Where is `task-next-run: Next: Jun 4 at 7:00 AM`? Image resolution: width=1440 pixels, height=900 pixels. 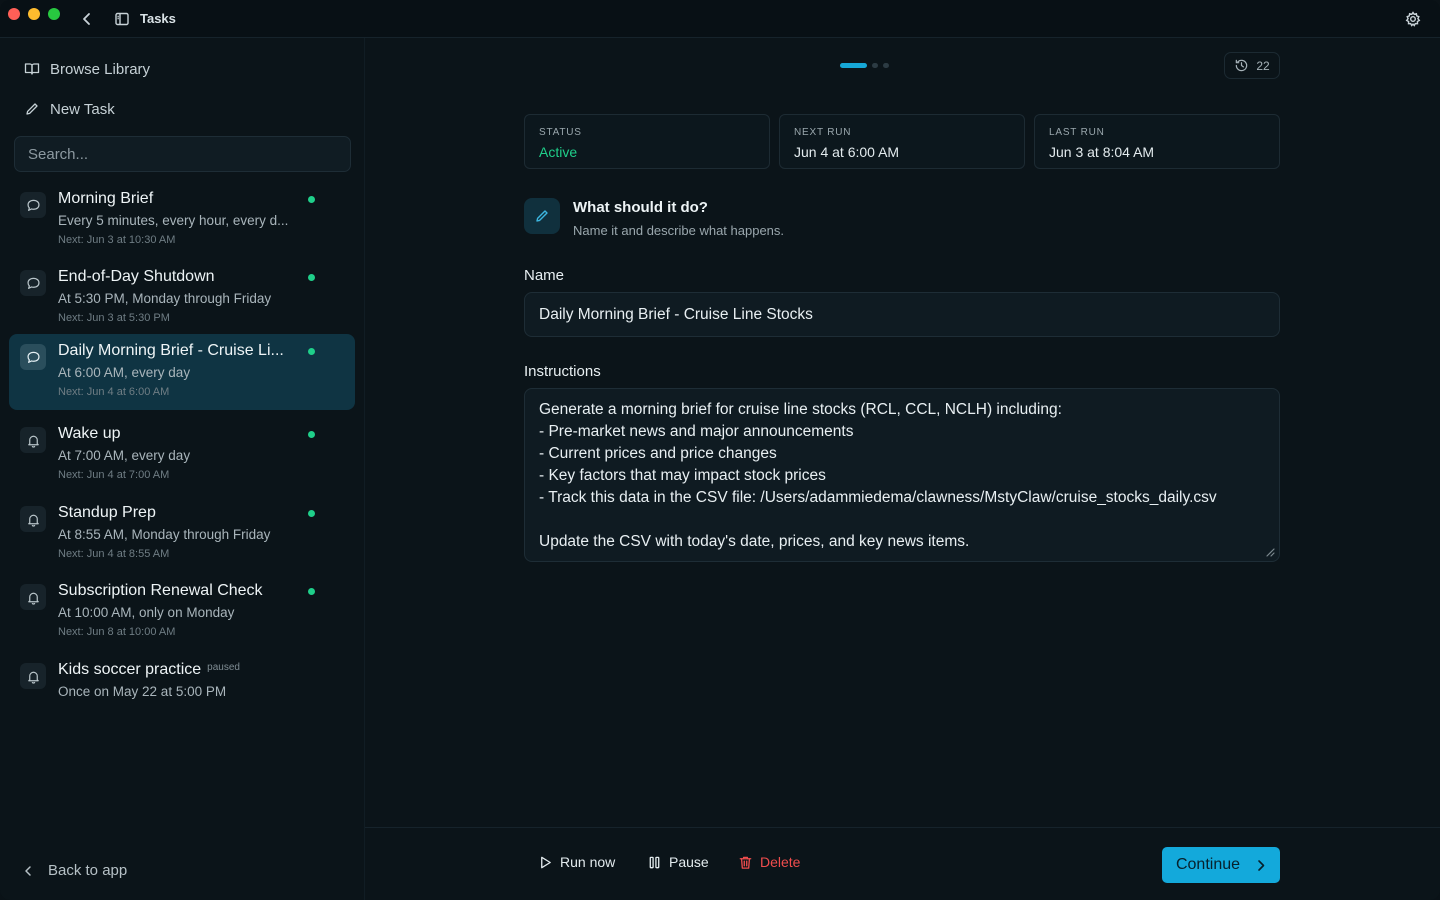
task-next-run: Next: Jun 4 at 7:00 AM is located at coordinates (114, 475).